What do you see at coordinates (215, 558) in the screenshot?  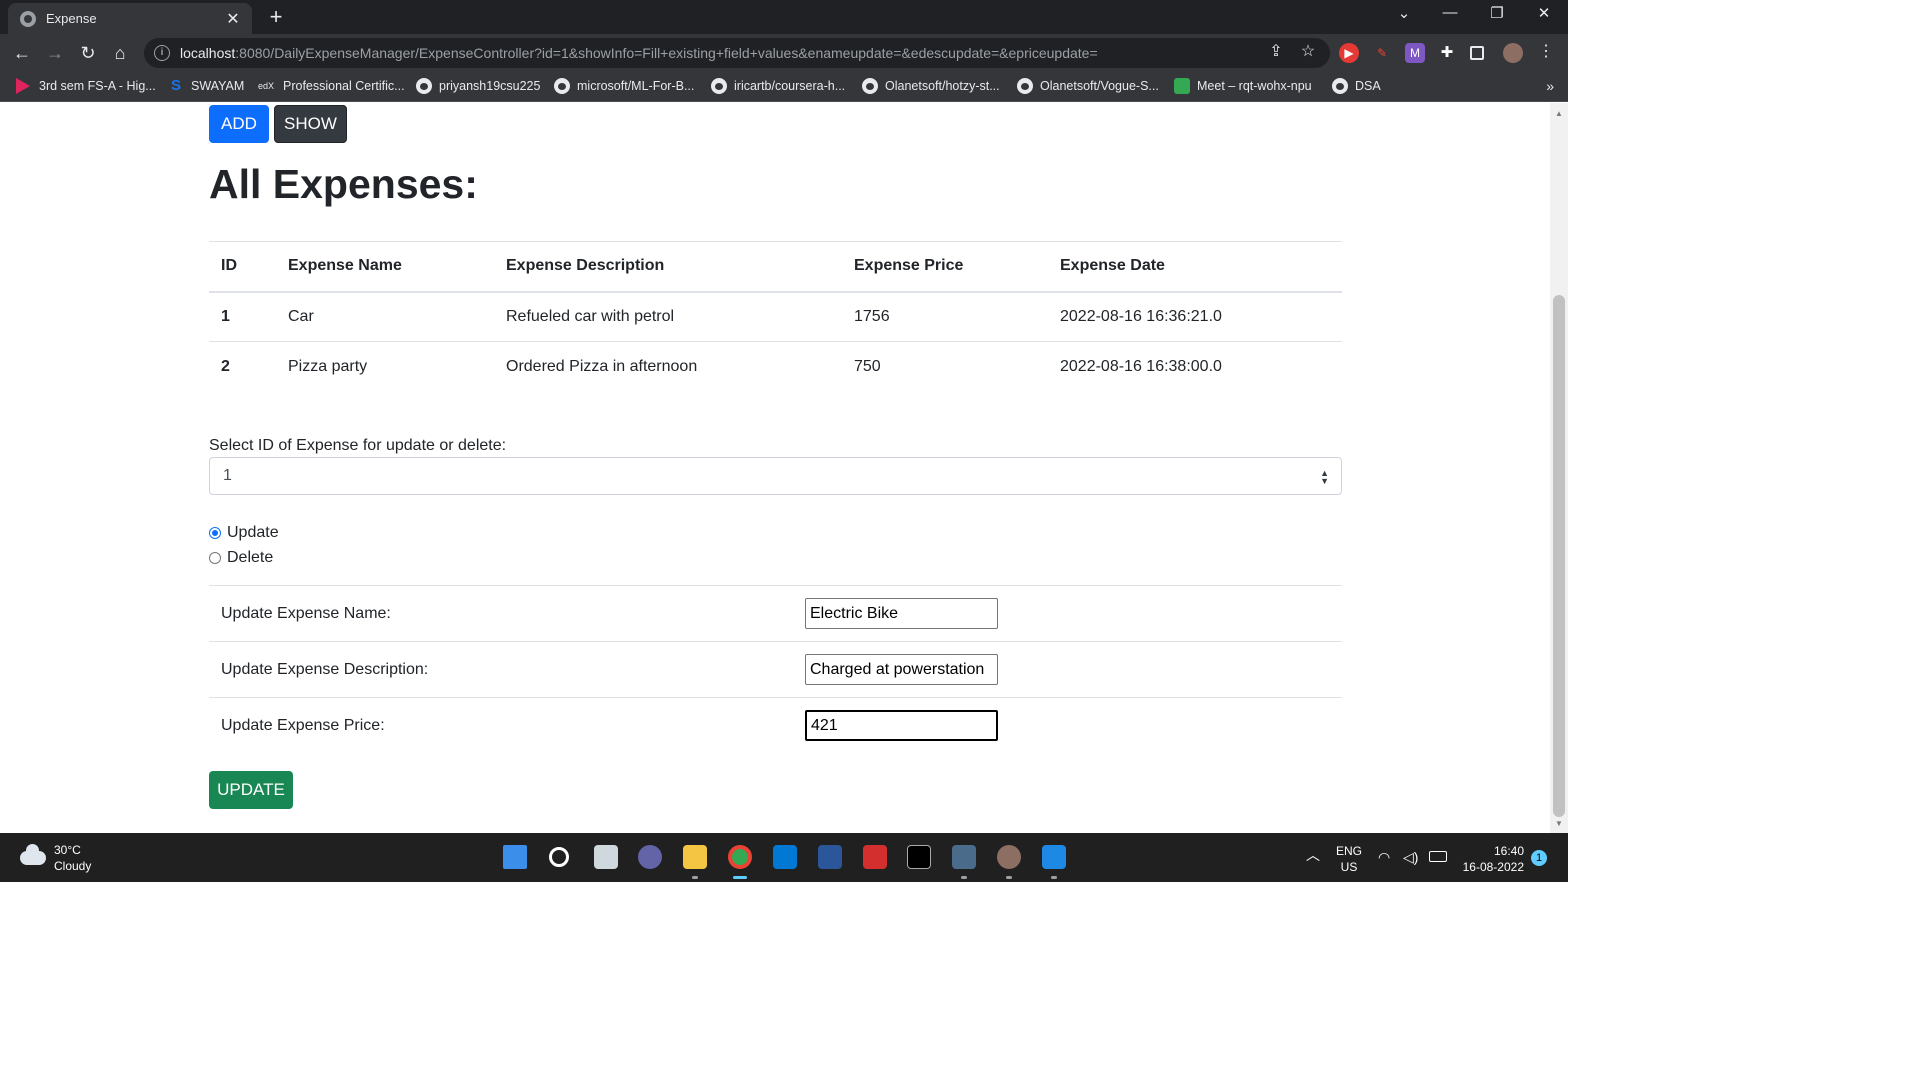 I see `radio-delete` at bounding box center [215, 558].